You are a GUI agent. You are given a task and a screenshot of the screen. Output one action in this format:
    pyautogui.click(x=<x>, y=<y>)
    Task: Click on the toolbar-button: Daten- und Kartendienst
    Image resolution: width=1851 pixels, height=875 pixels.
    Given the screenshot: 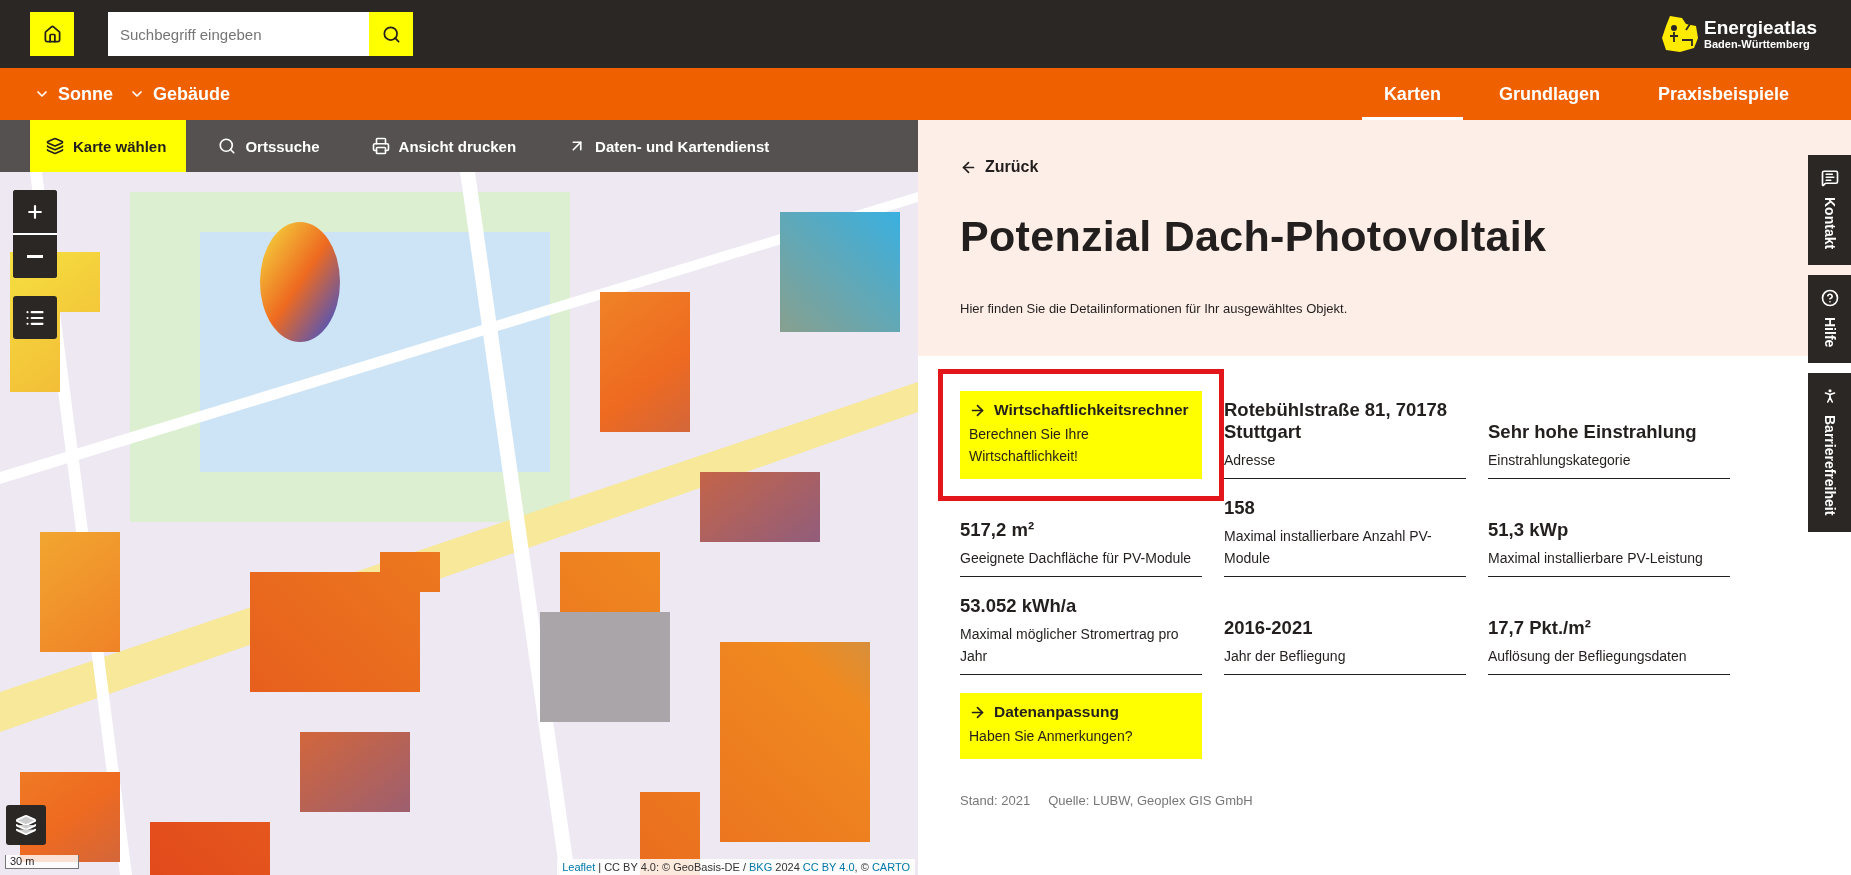 What is the action you would take?
    pyautogui.click(x=671, y=146)
    